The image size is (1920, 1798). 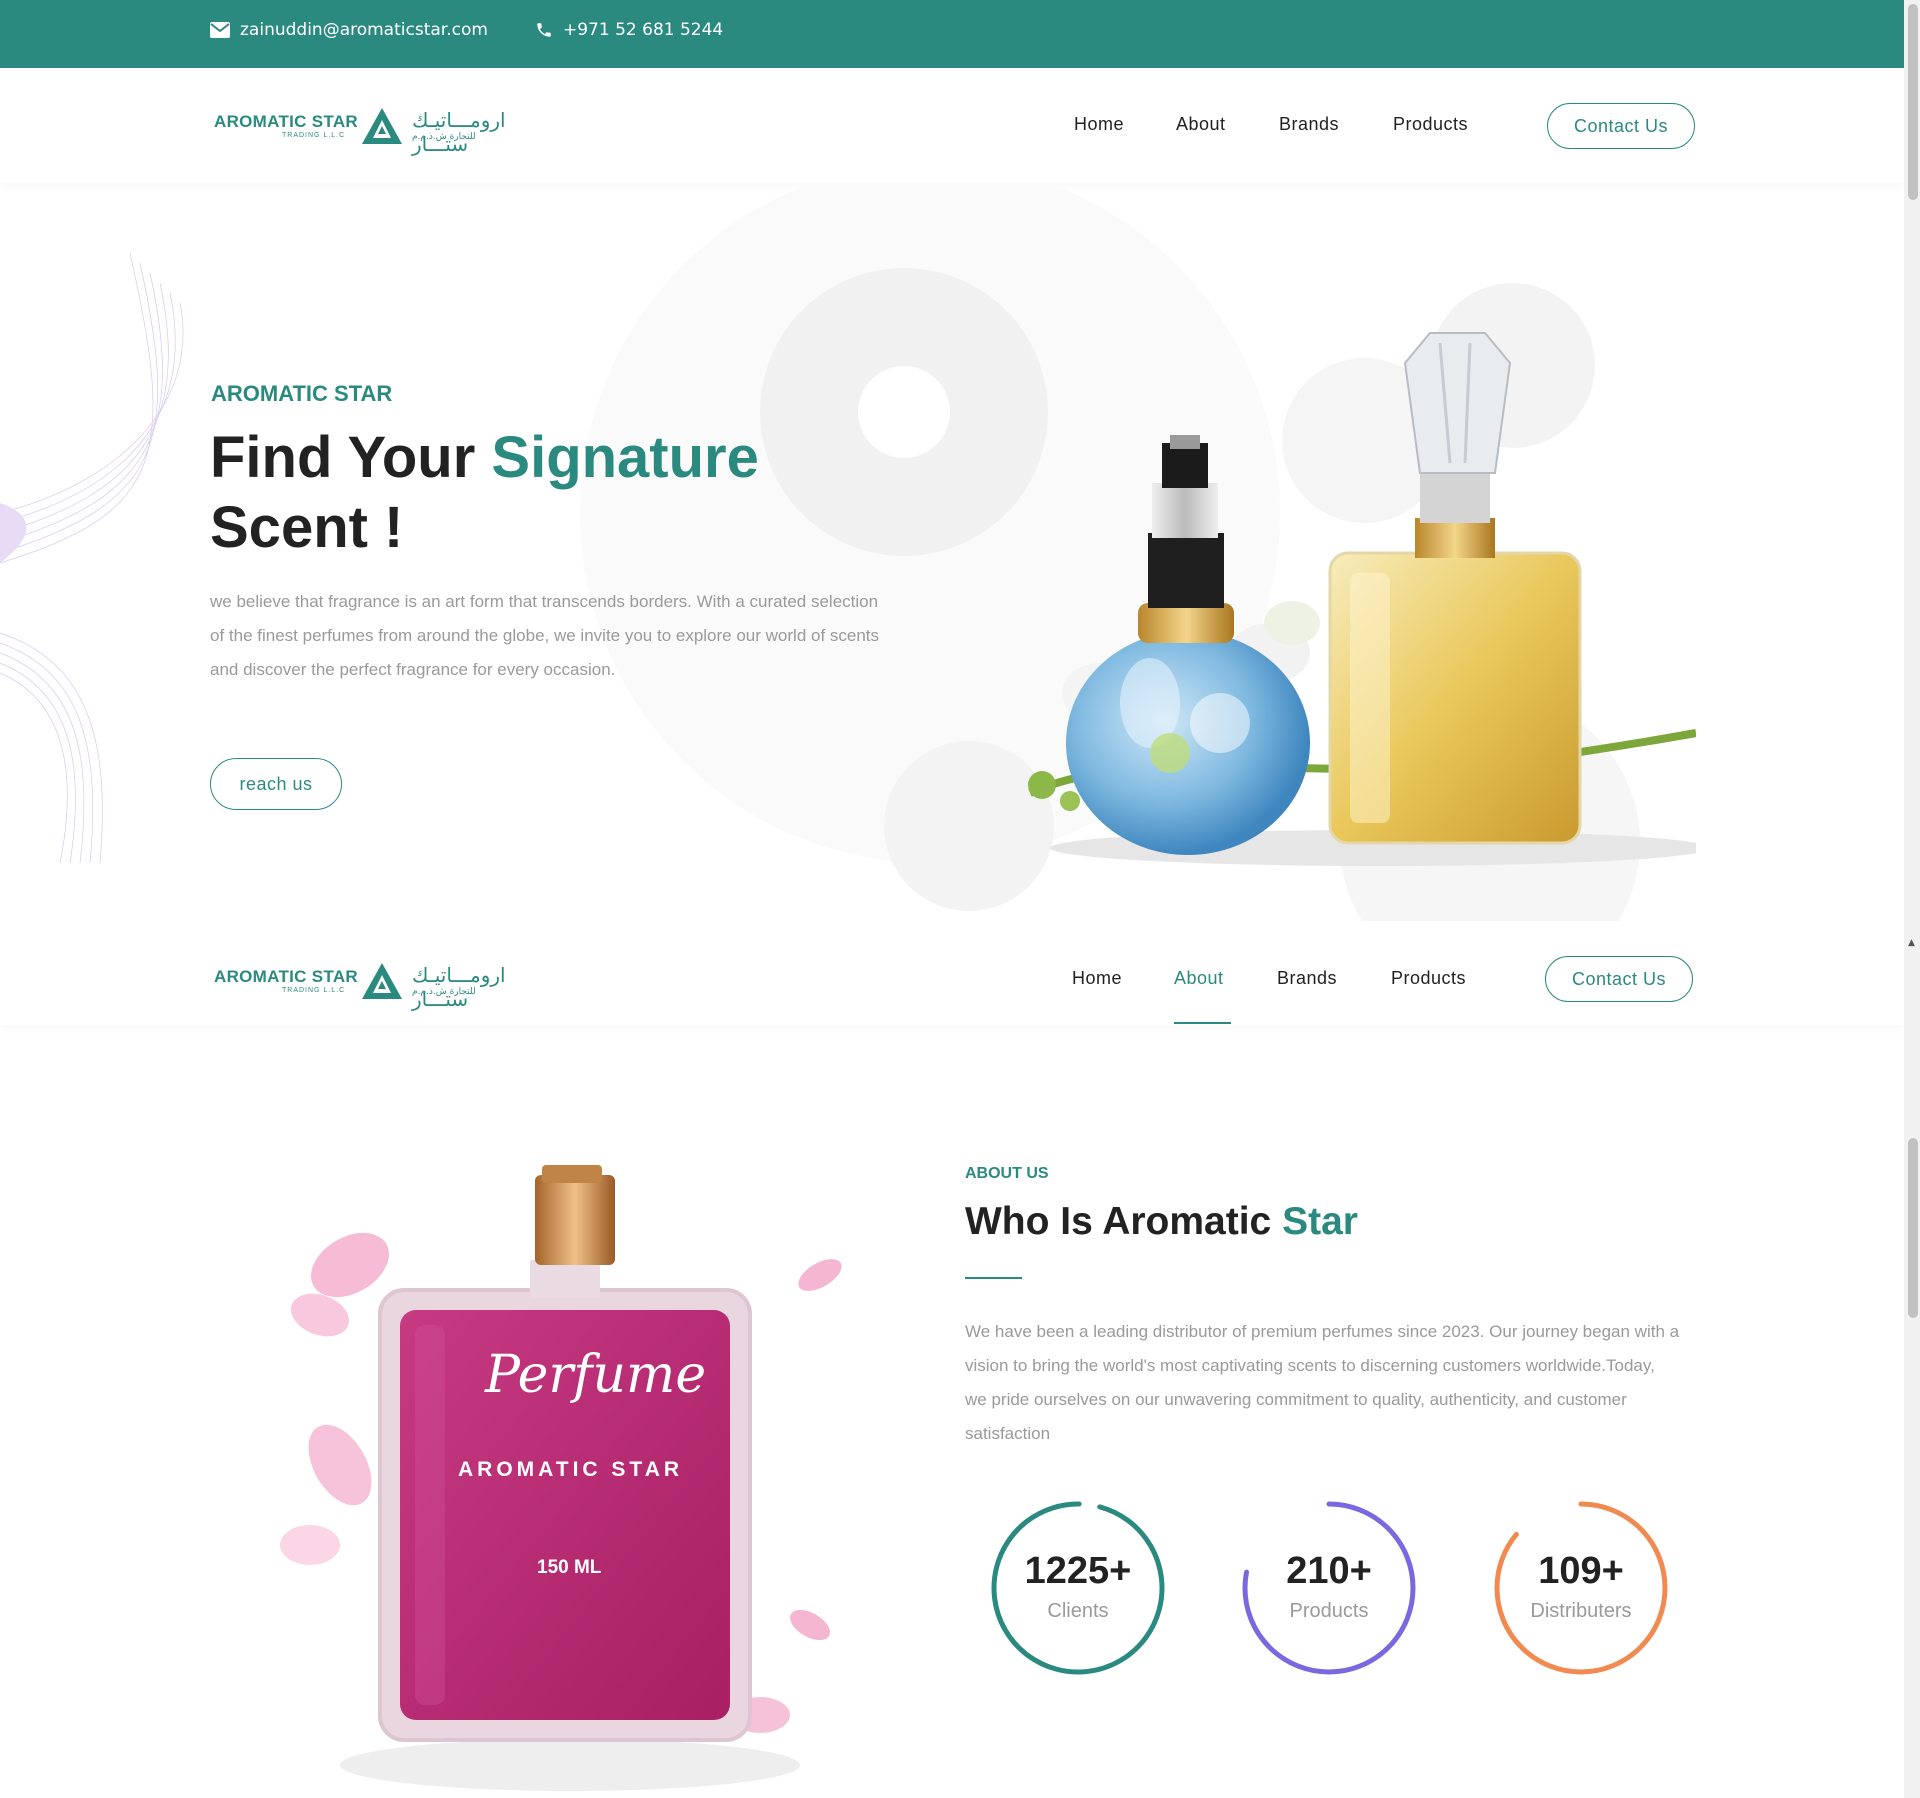 I want to click on stat-distributers-label: Distributers, so click(x=1581, y=1611).